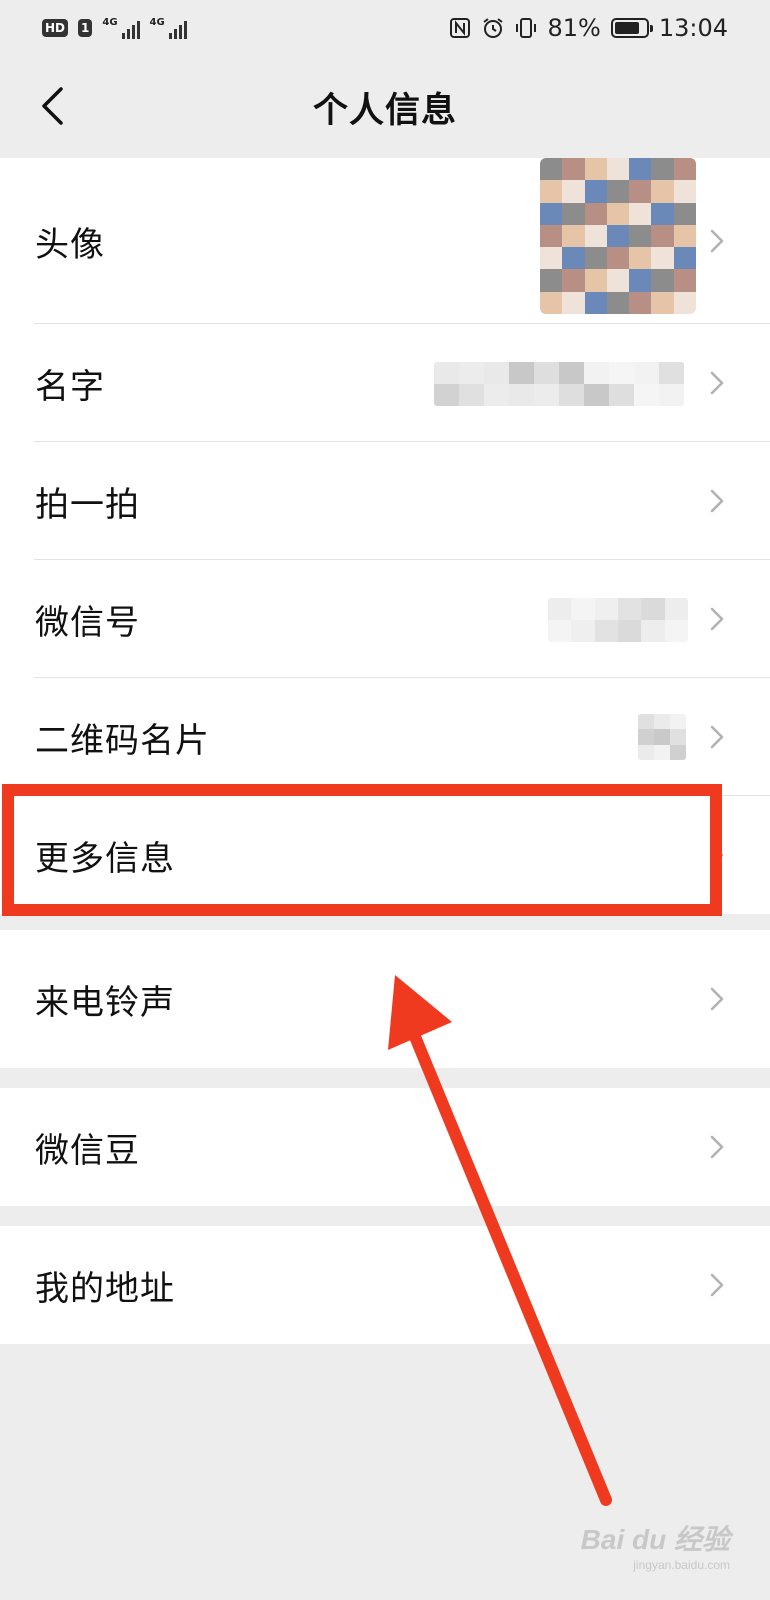 The height and width of the screenshot is (1600, 770). I want to click on watermark-logo: Bai du 经验, so click(655, 1539).